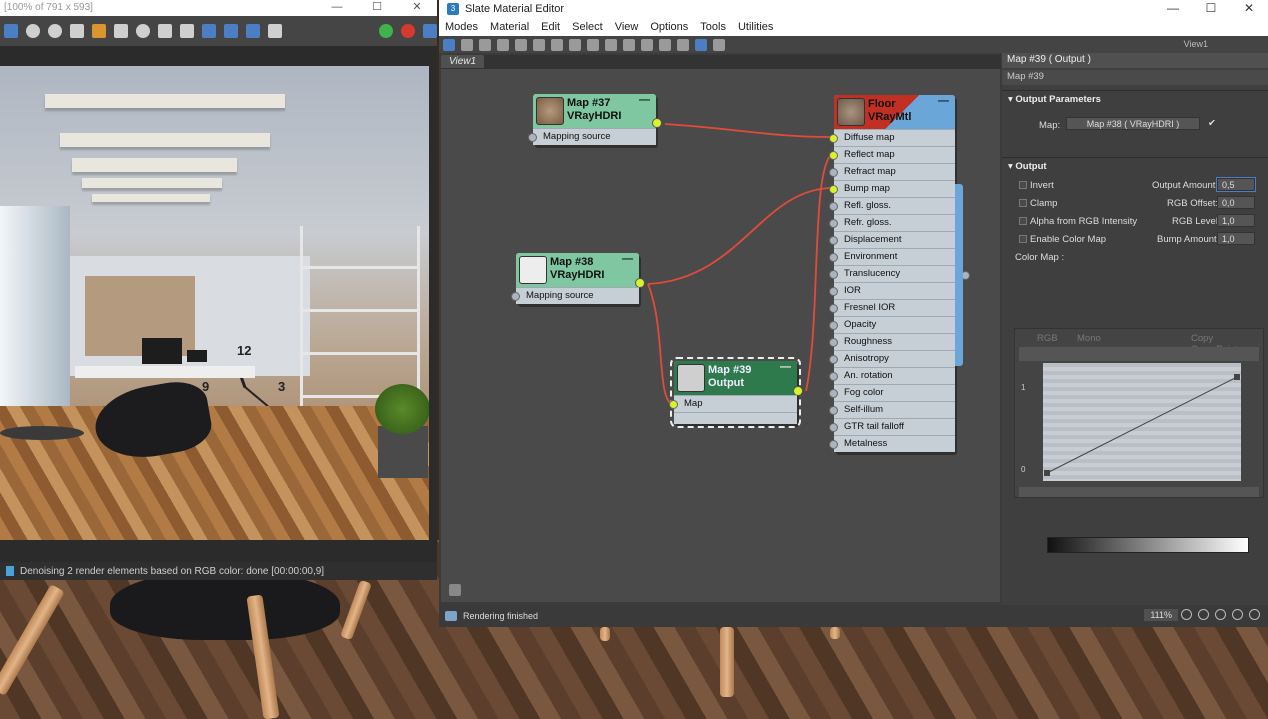 The width and height of the screenshot is (1268, 719). Describe the element at coordinates (467, 44) in the screenshot. I see `pick-material-icon` at that location.